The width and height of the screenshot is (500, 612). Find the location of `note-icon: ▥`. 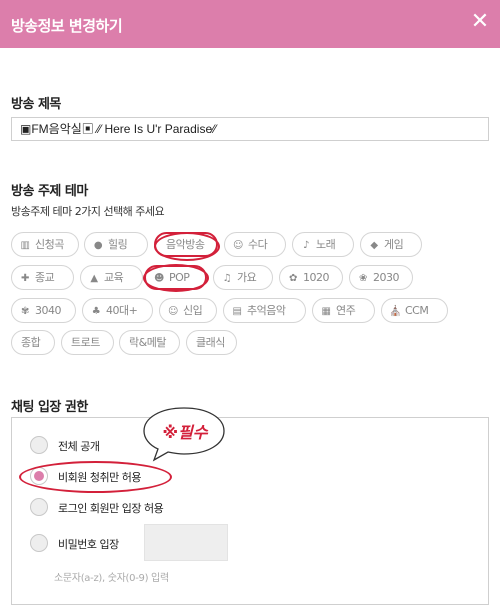

note-icon: ▥ is located at coordinates (25, 245).